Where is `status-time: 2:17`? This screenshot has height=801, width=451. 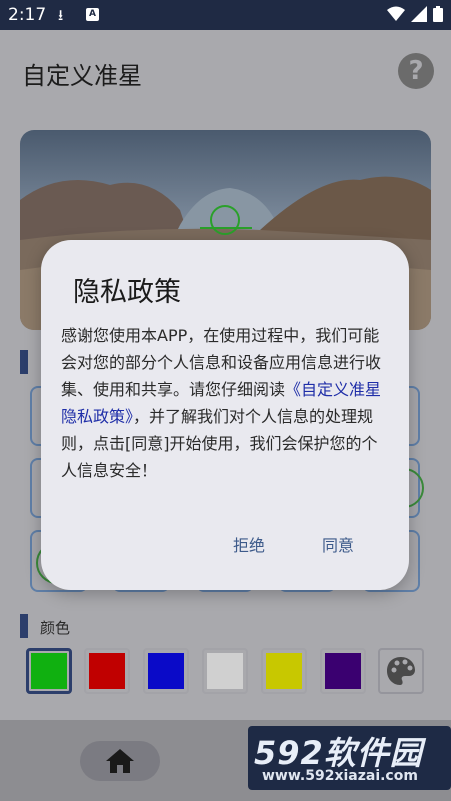
status-time: 2:17 is located at coordinates (27, 15).